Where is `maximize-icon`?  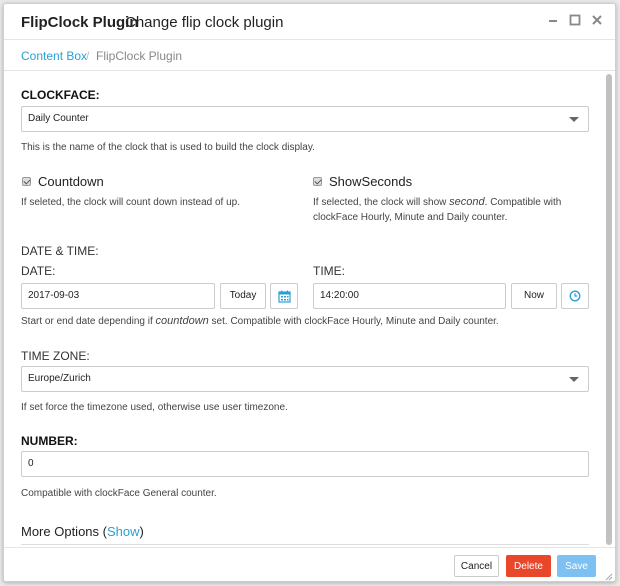
maximize-icon is located at coordinates (575, 21).